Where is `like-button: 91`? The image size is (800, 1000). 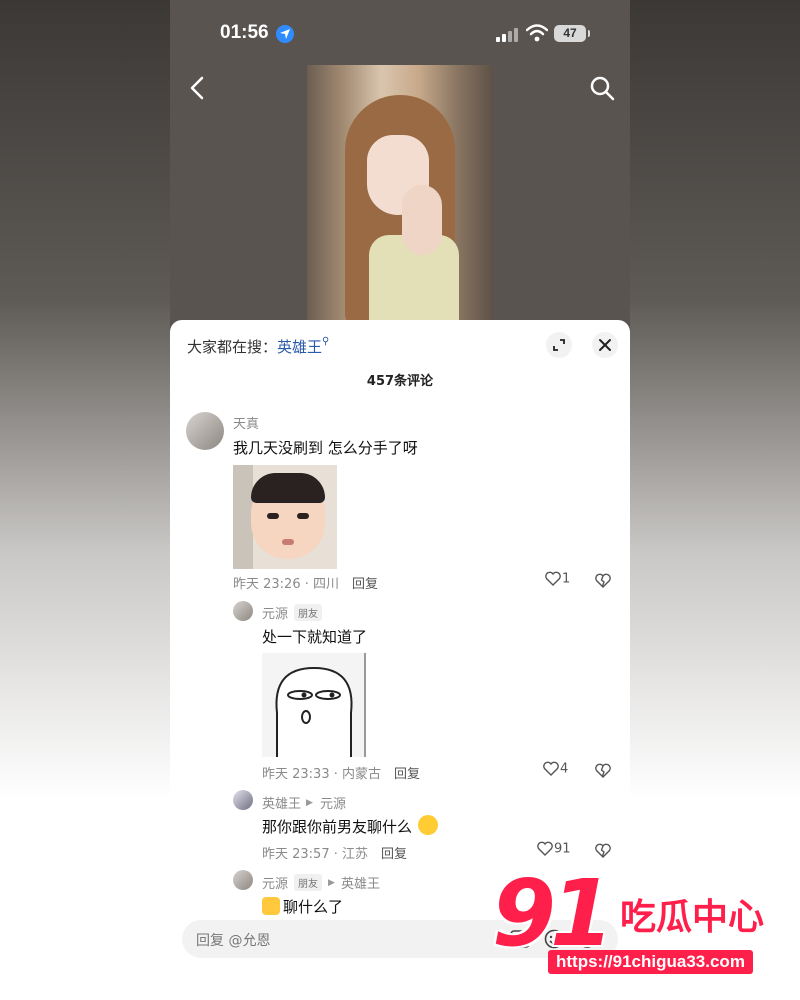
like-button: 91 is located at coordinates (553, 849).